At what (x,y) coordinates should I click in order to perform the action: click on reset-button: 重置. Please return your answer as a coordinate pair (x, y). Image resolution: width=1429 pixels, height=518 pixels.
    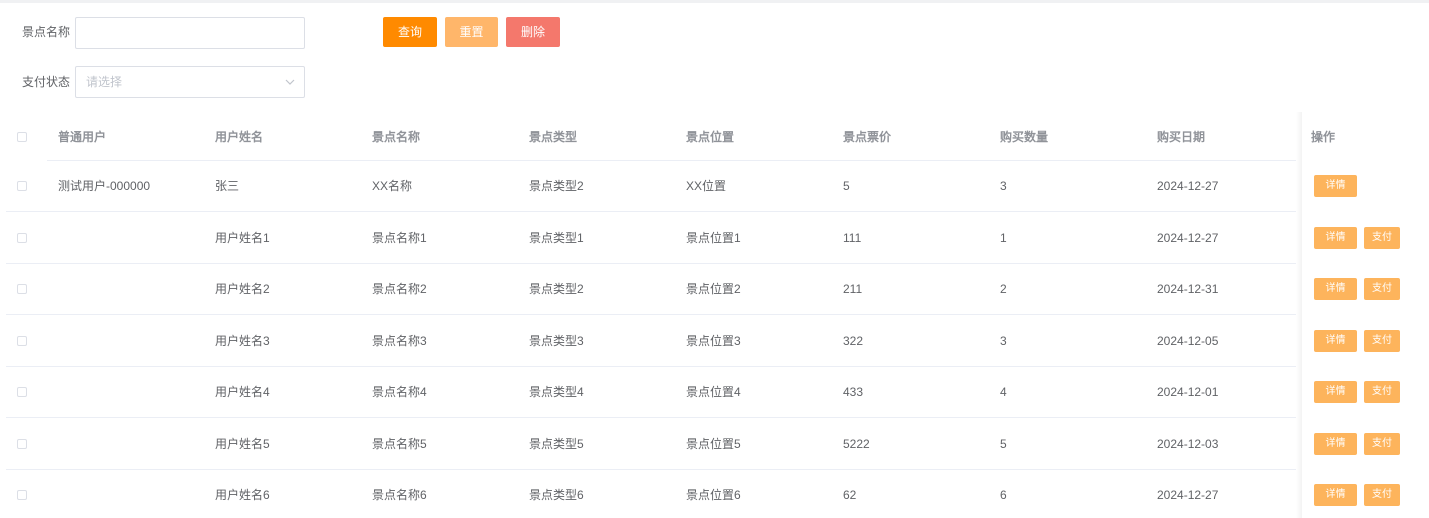
    Looking at the image, I should click on (471, 32).